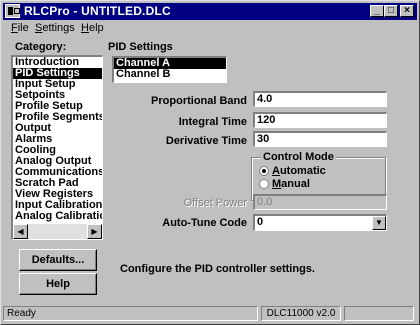 The height and width of the screenshot is (325, 420). What do you see at coordinates (277, 184) in the screenshot?
I see `manual-accel: M` at bounding box center [277, 184].